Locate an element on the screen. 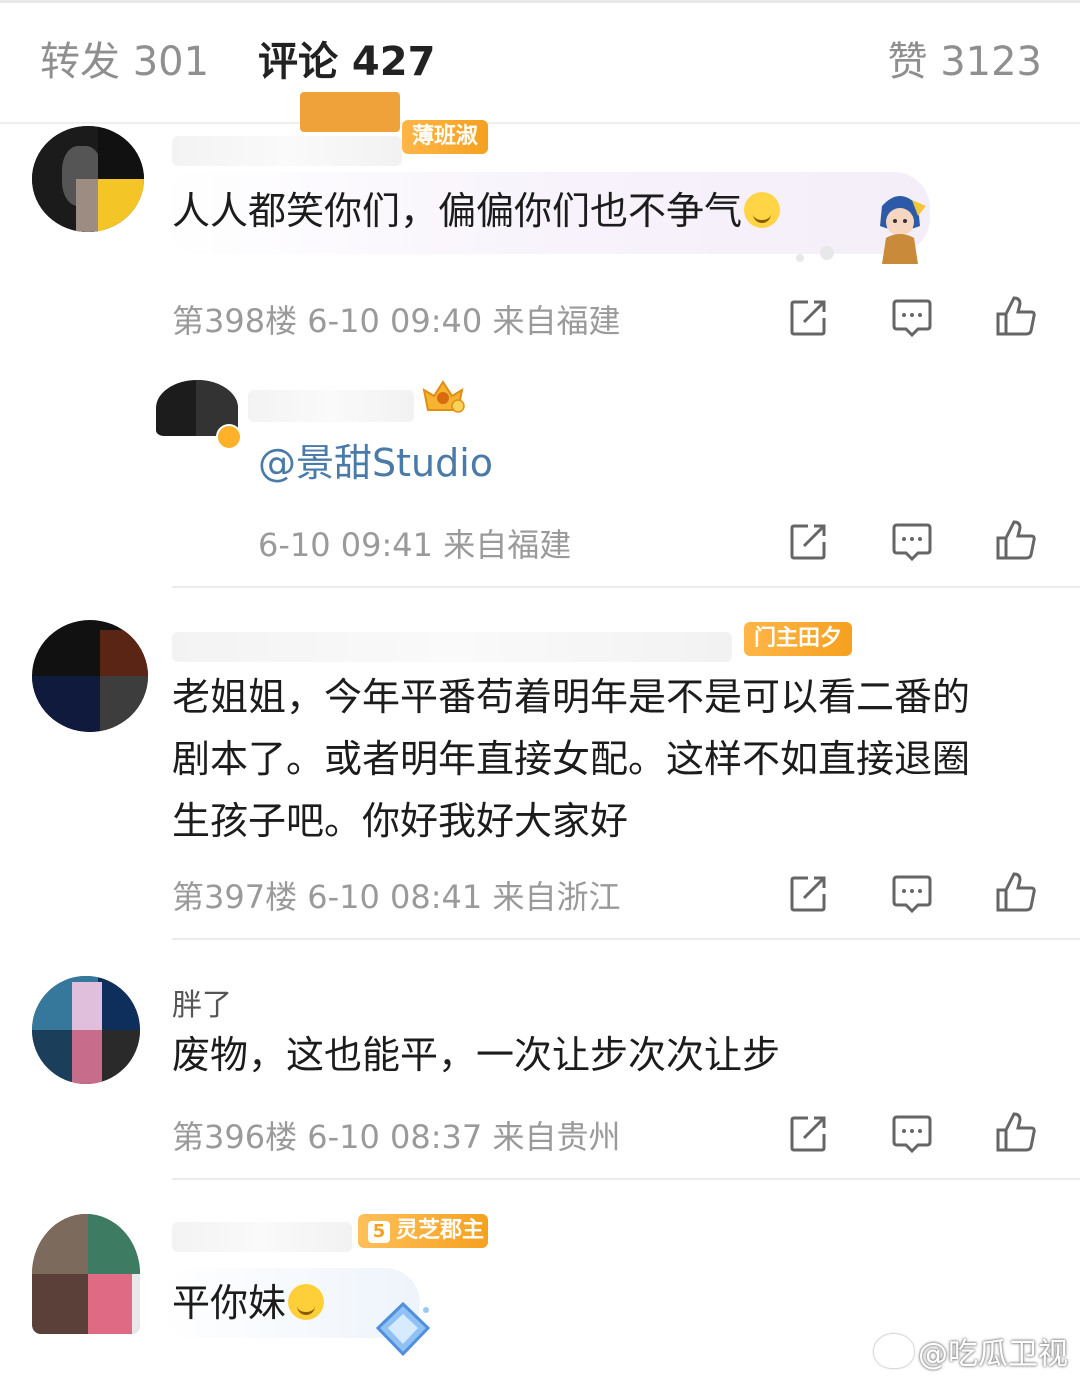 The width and height of the screenshot is (1080, 1383). username: 胖了 is located at coordinates (202, 1002).